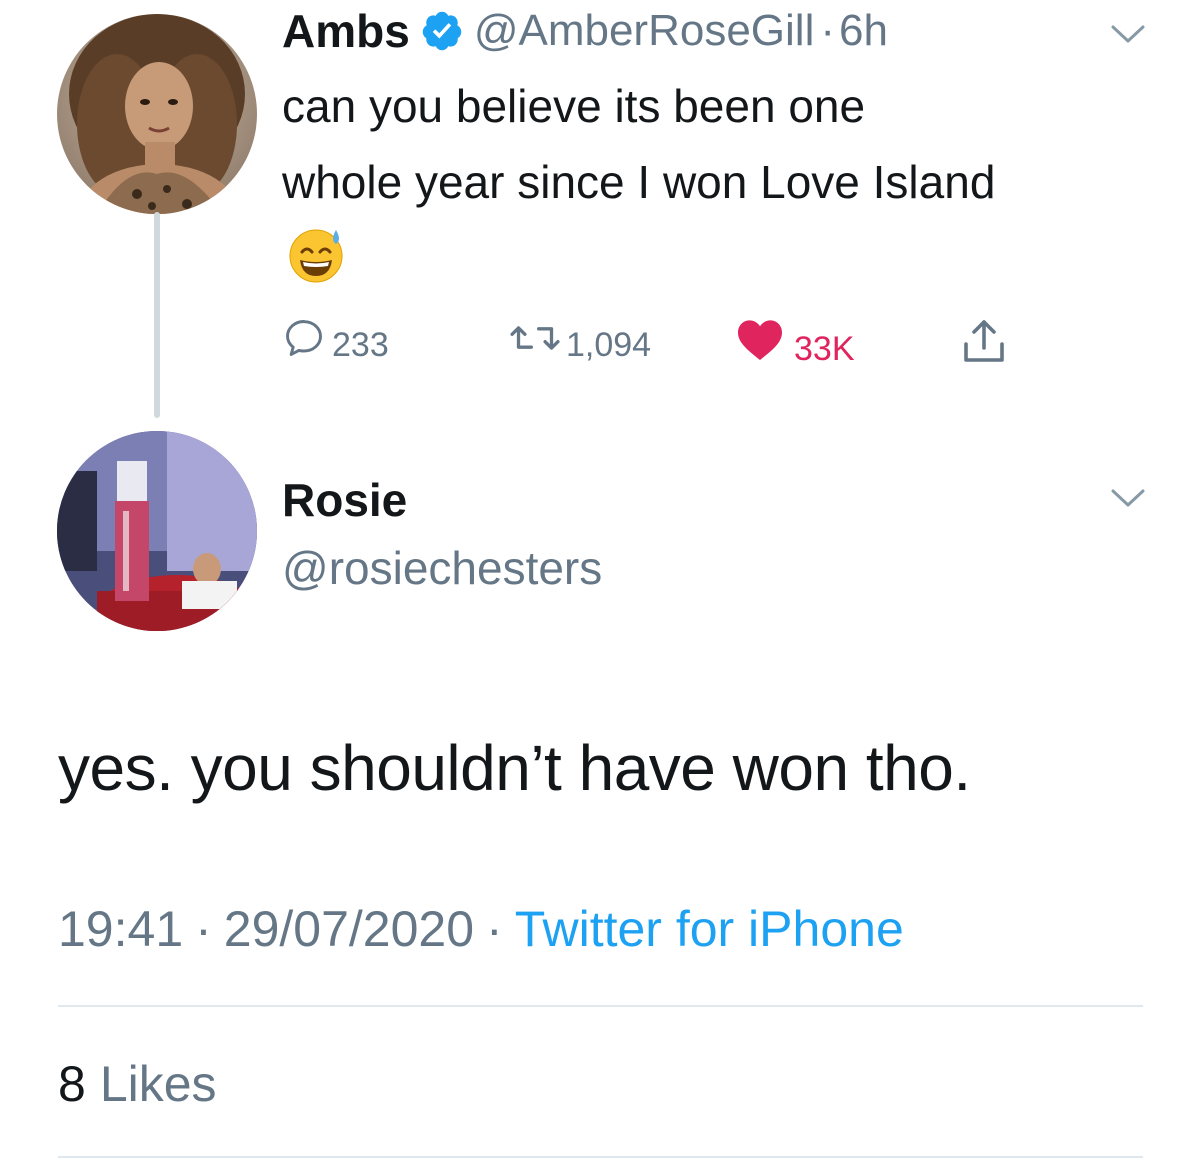  Describe the element at coordinates (442, 31) in the screenshot. I see `verified-badge-icon` at that location.